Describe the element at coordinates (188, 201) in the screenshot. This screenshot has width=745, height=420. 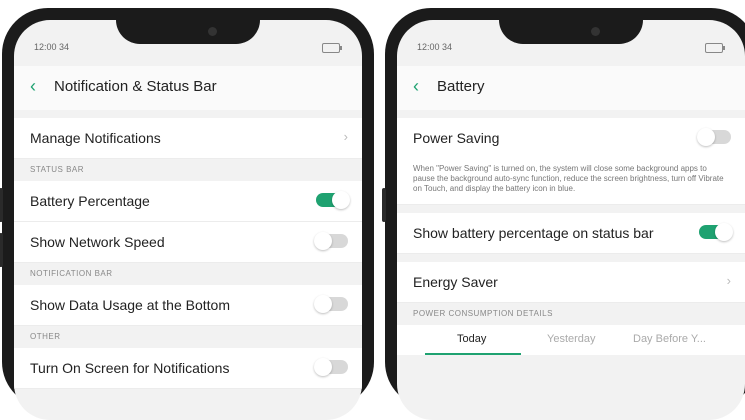
I see `battery-percentage-row: Battery Percentage` at that location.